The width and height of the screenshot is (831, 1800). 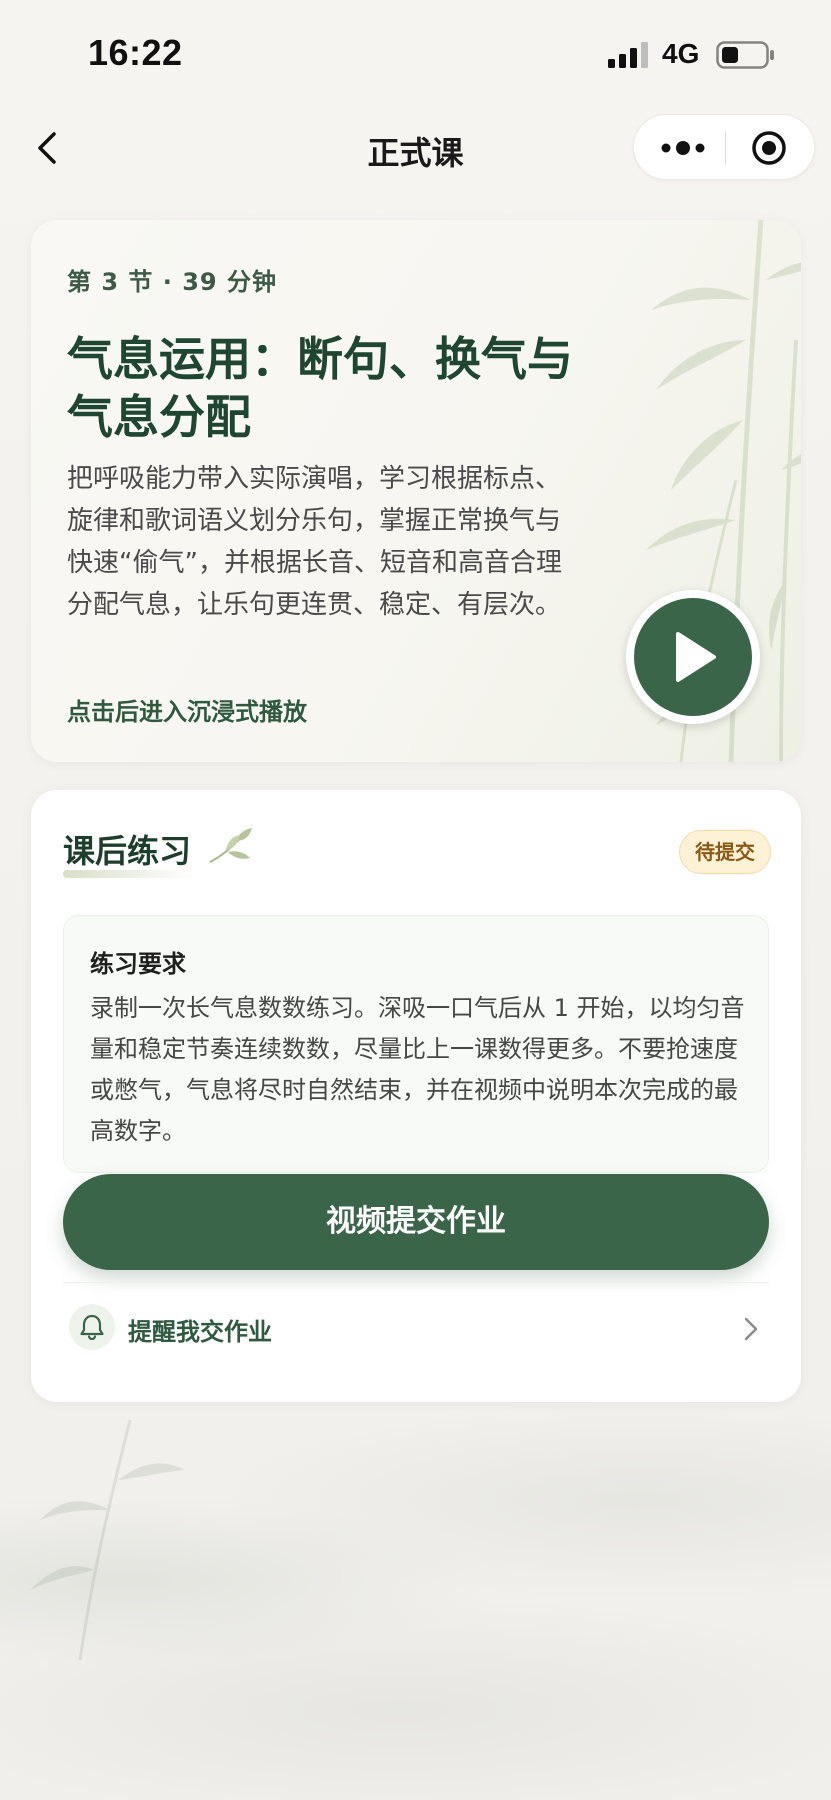 I want to click on nav-bar: 正式课, so click(x=415, y=148).